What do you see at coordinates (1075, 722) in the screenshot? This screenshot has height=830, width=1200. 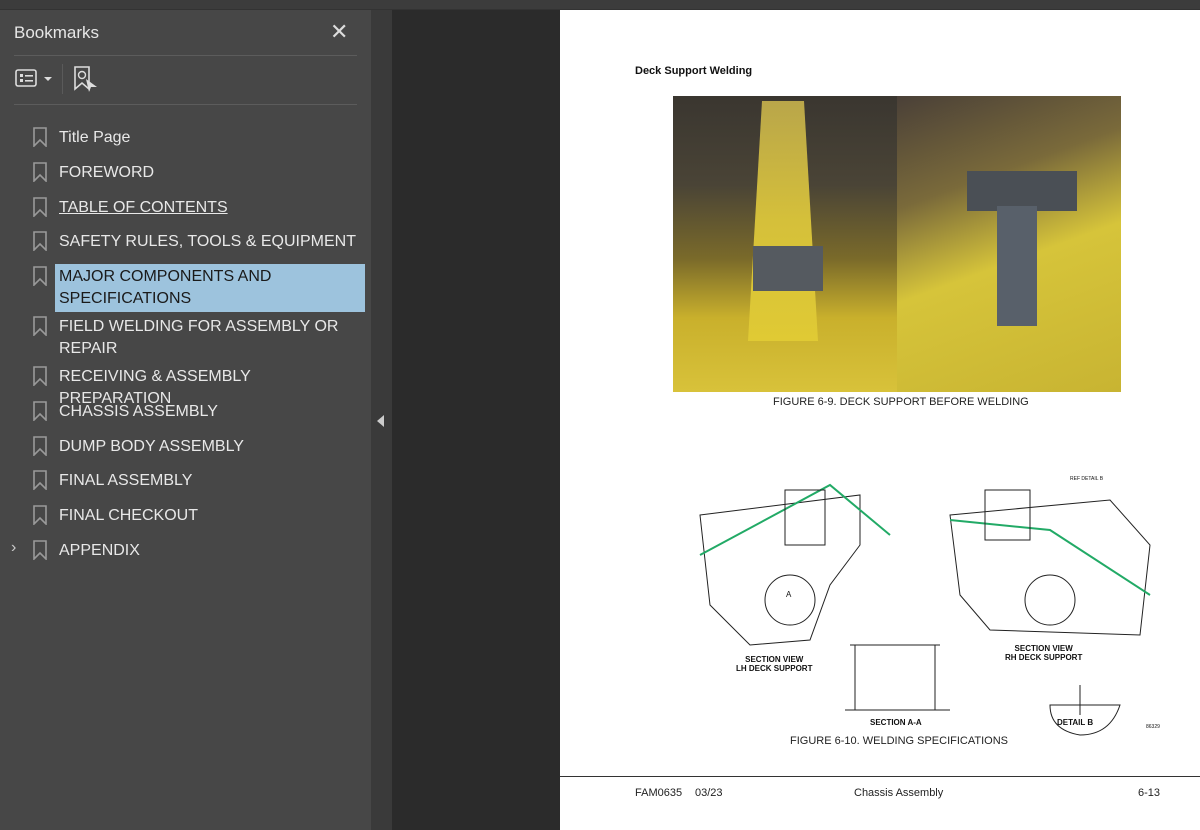 I see `drawing-label: DETAIL B` at bounding box center [1075, 722].